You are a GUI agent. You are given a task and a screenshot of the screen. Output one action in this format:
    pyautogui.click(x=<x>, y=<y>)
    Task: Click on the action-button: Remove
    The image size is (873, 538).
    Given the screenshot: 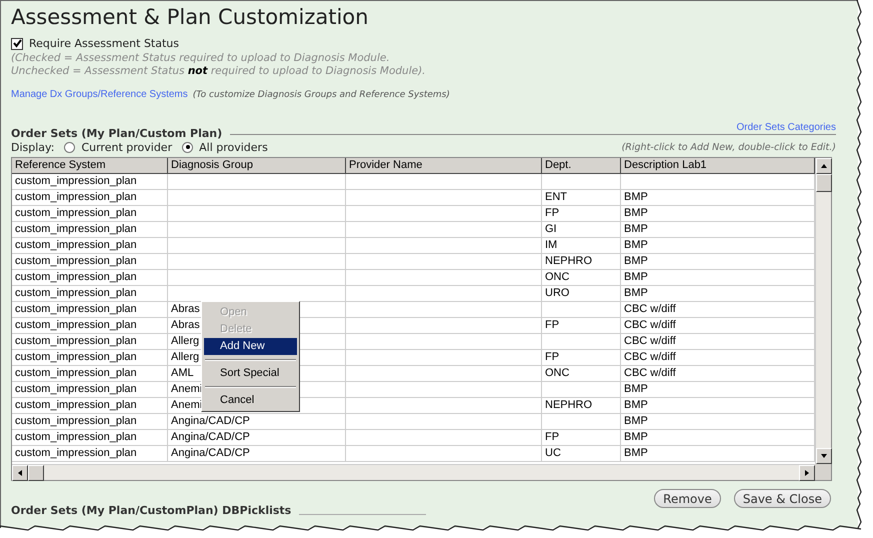 What is the action you would take?
    pyautogui.click(x=687, y=498)
    